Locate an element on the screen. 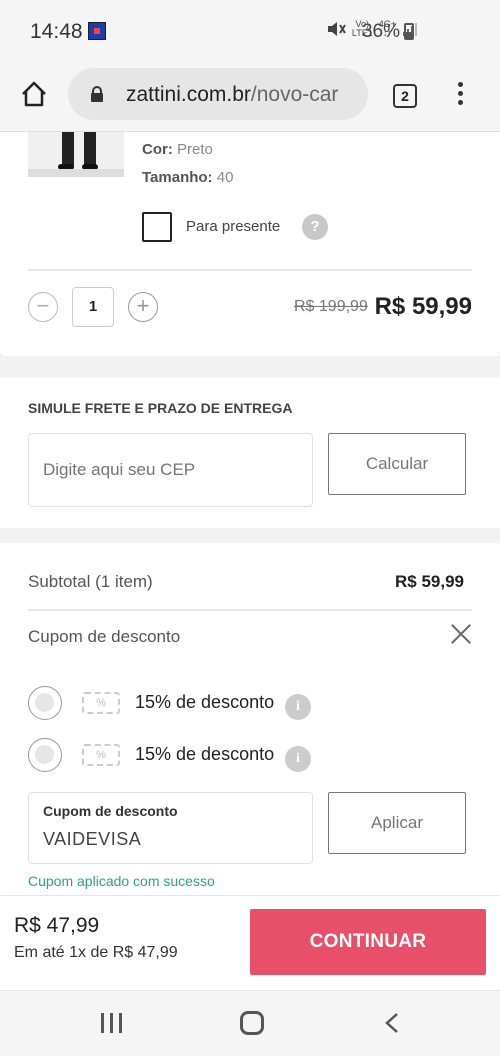  cep-input is located at coordinates (170, 470).